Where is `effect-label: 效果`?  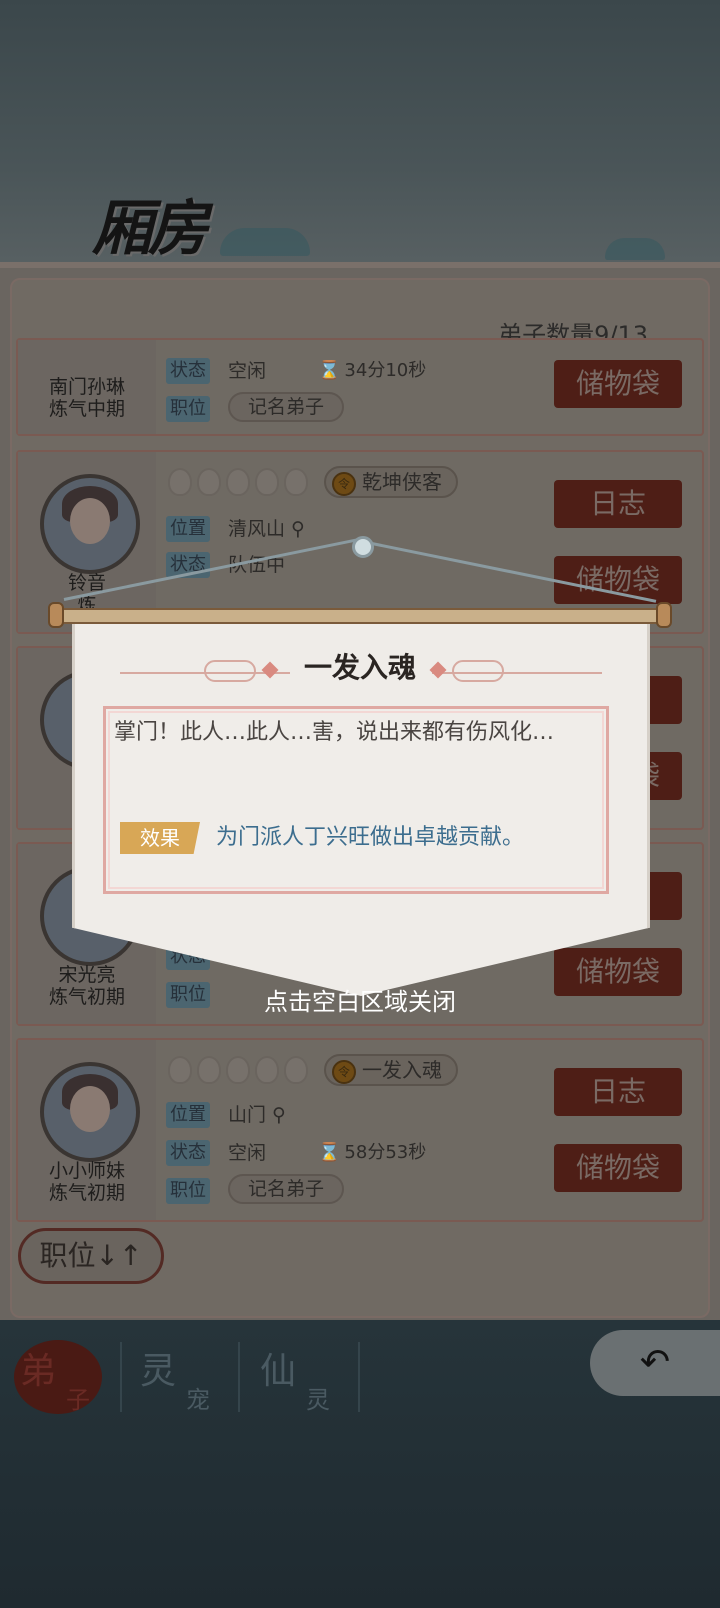 effect-label: 效果 is located at coordinates (160, 838).